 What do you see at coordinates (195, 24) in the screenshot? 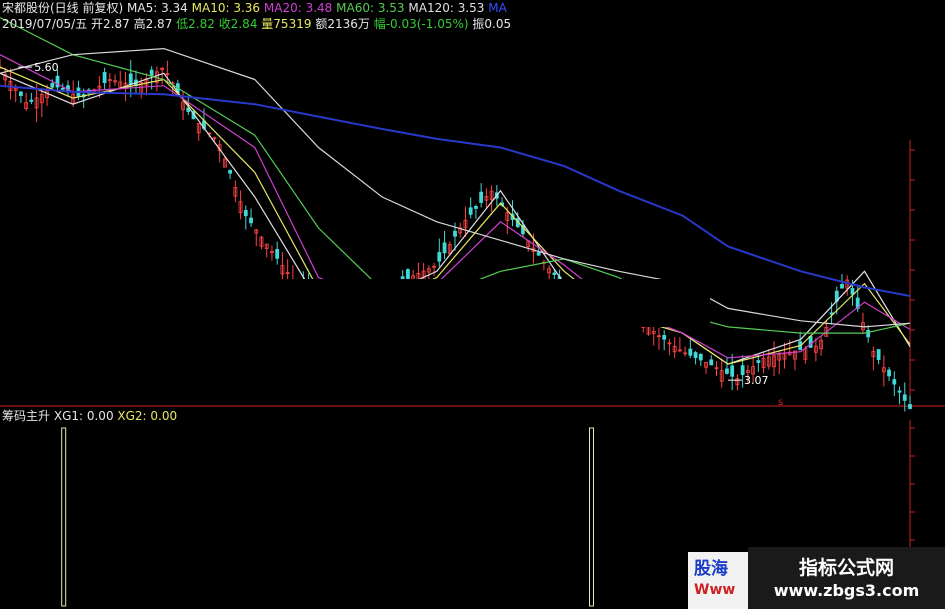
I see `low-label: 低2.82` at bounding box center [195, 24].